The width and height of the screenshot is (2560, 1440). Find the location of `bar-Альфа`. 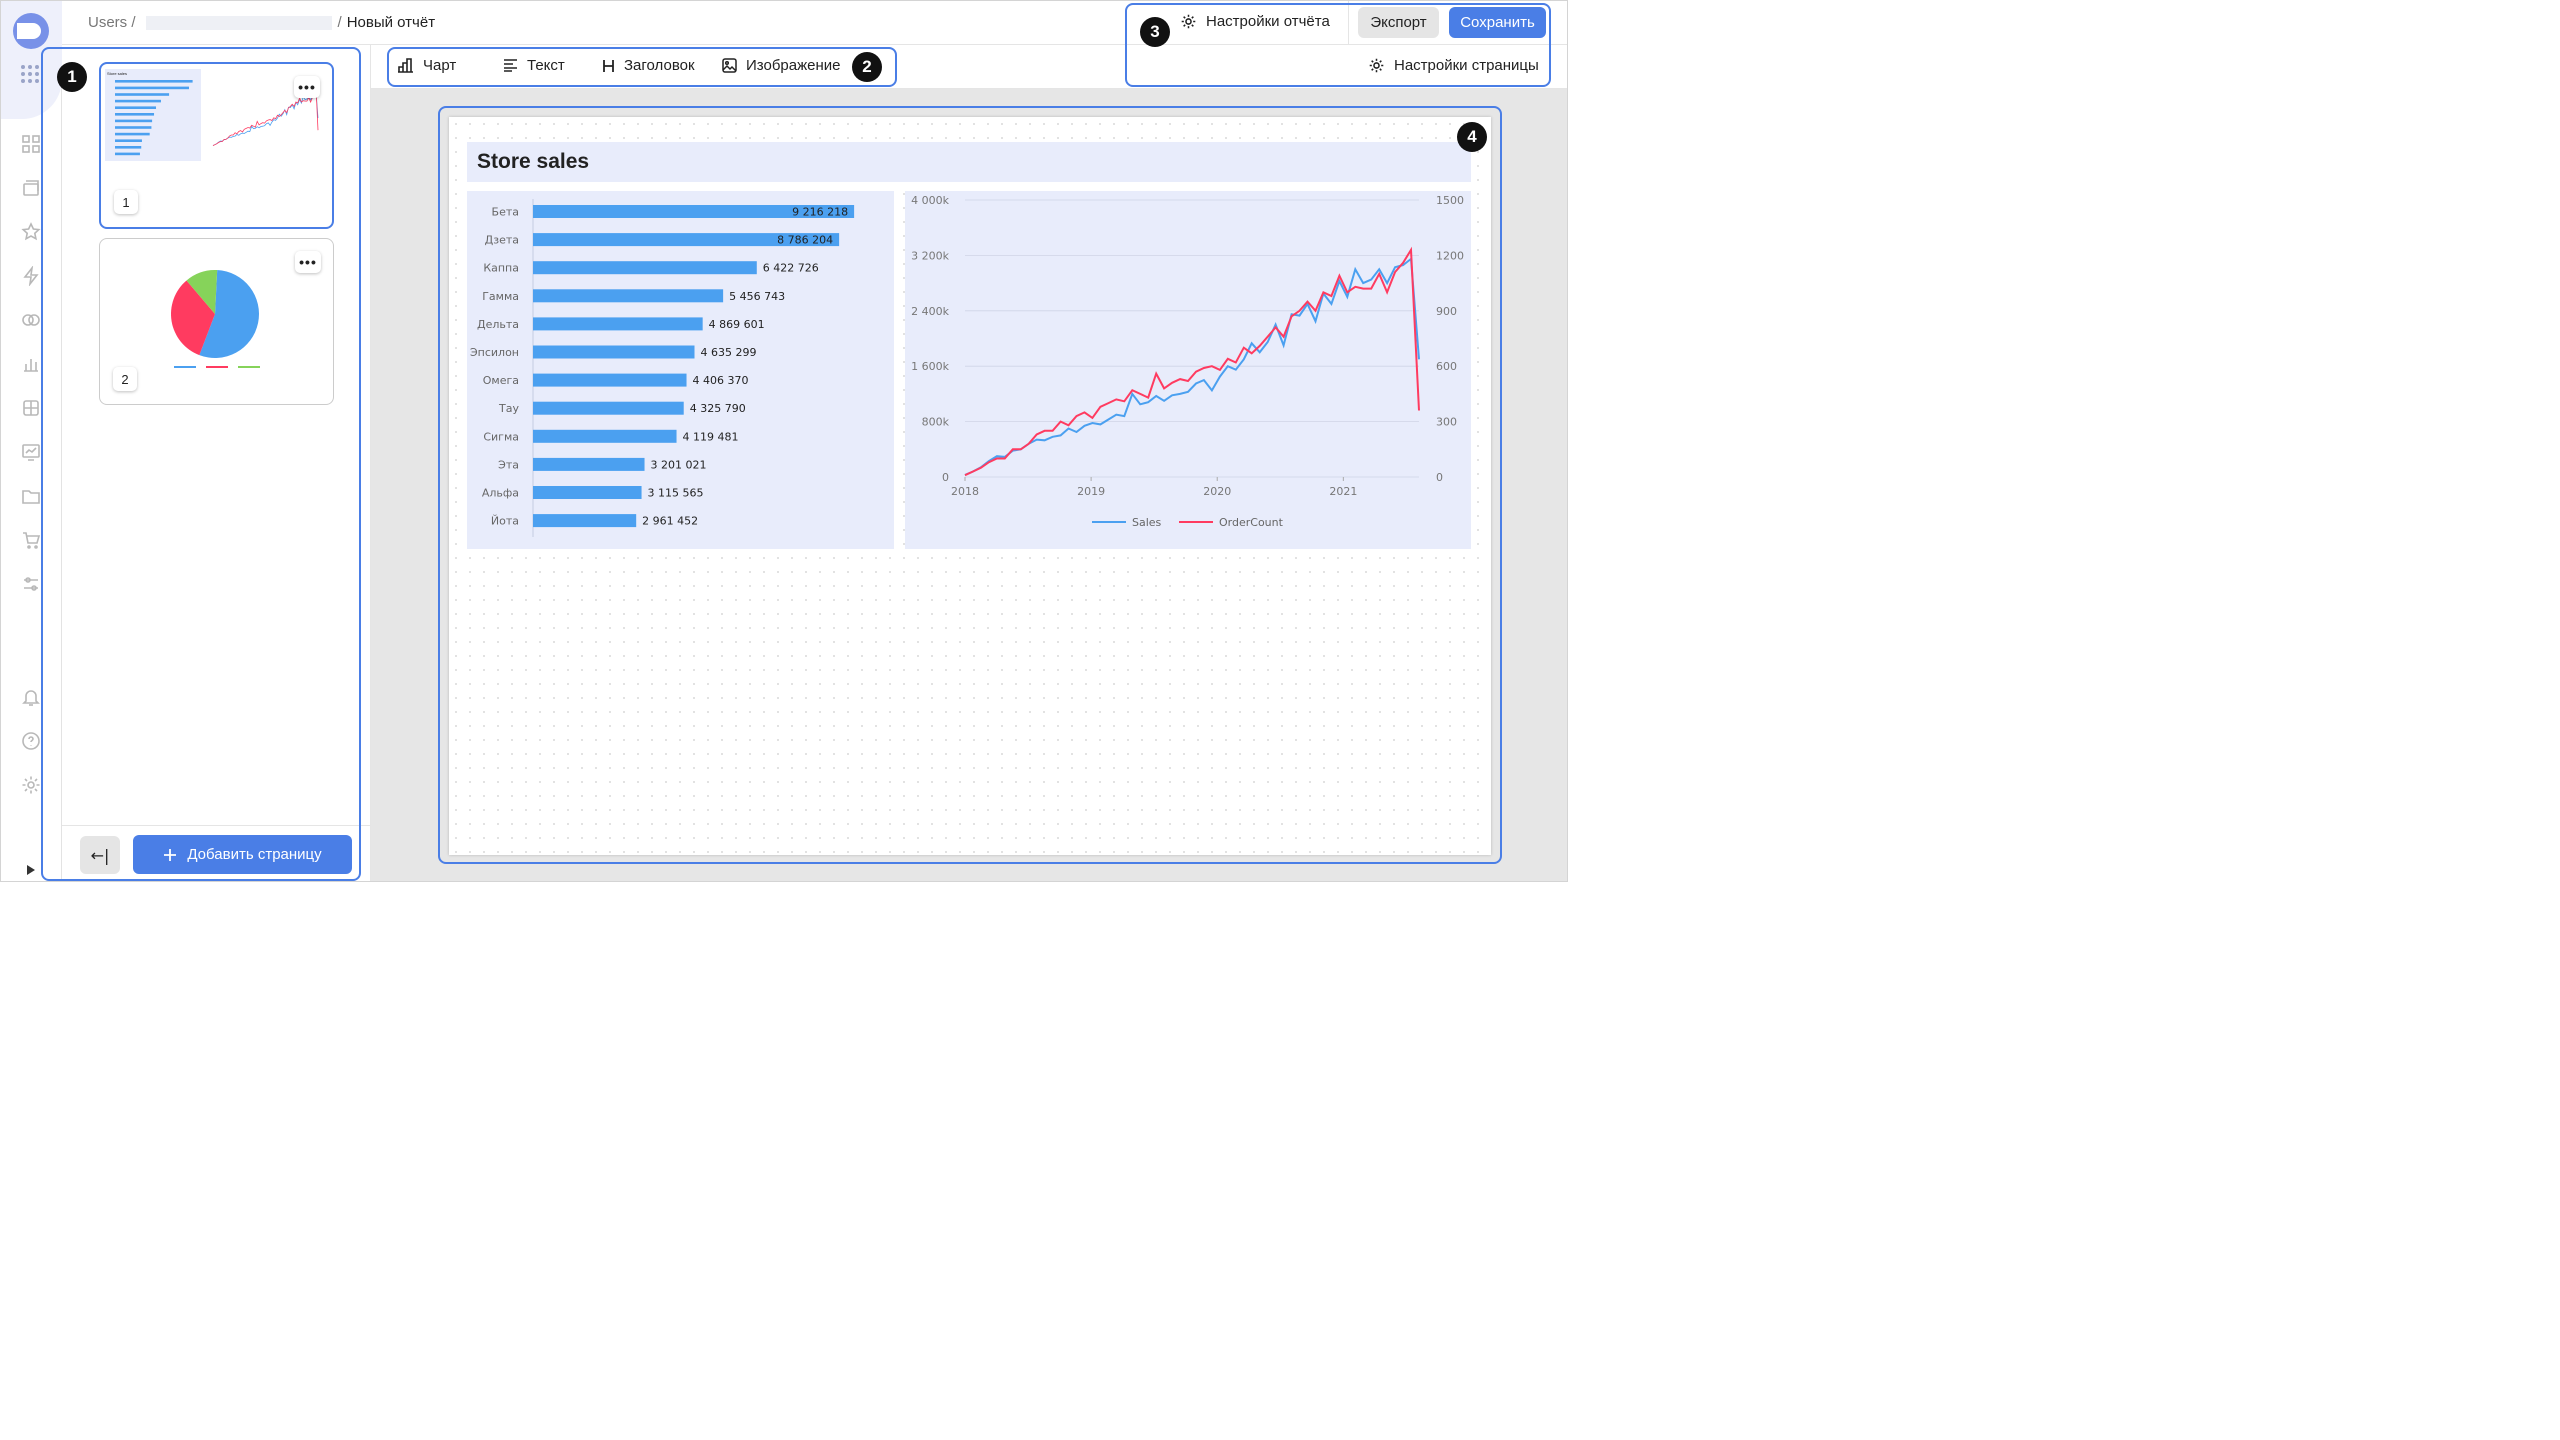

bar-Альфа is located at coordinates (587, 492).